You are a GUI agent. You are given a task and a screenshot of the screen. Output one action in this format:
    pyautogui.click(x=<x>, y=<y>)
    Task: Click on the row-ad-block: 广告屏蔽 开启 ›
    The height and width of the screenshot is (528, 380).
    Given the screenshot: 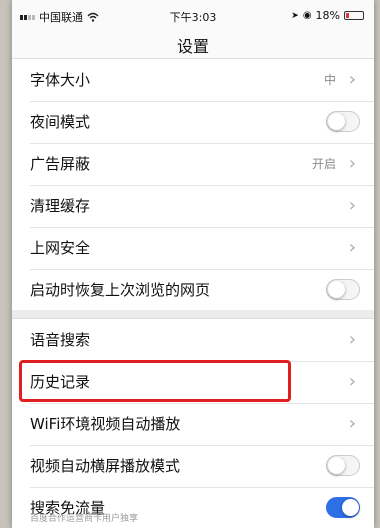 What is the action you would take?
    pyautogui.click(x=193, y=164)
    